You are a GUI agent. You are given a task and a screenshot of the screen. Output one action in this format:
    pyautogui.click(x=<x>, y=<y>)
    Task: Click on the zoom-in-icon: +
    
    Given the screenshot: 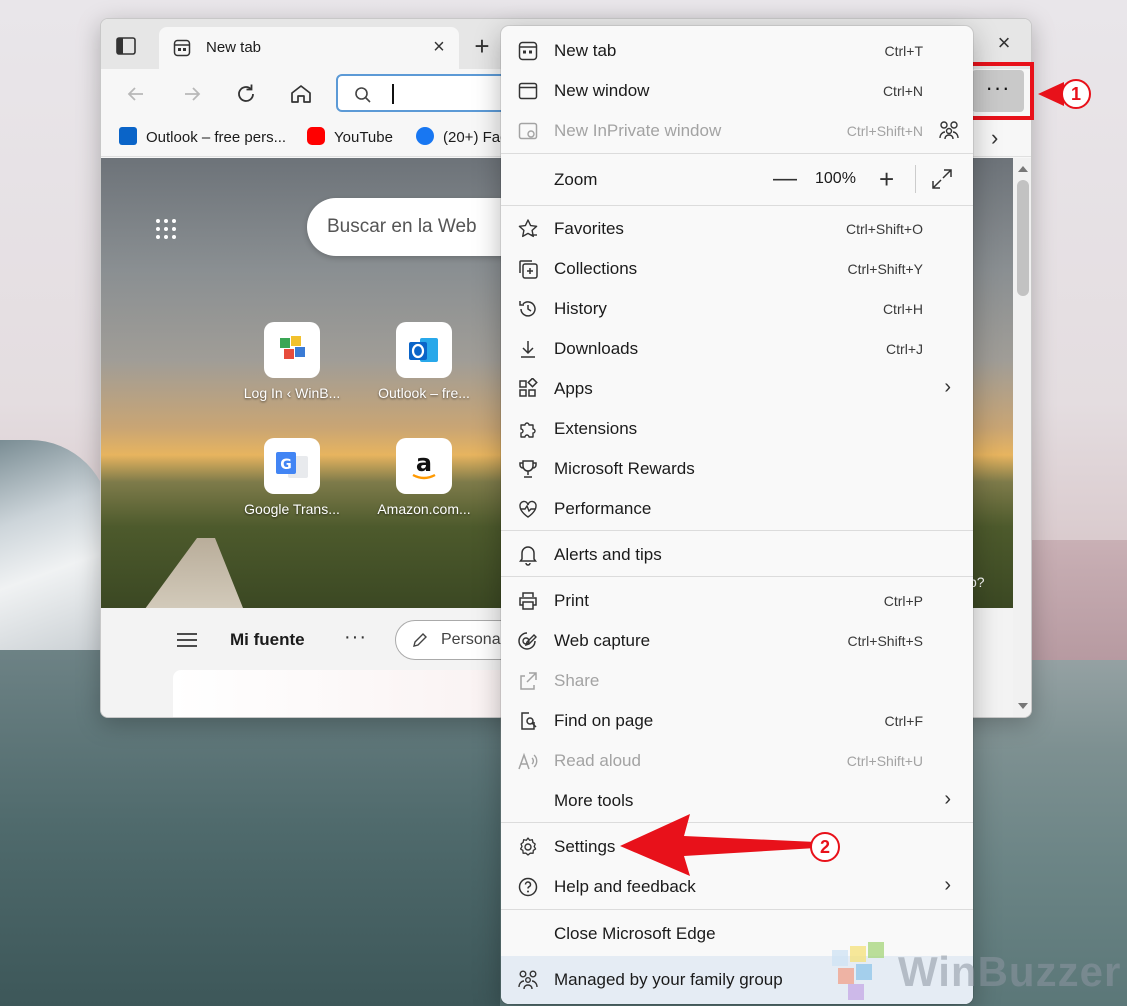 What is the action you would take?
    pyautogui.click(x=886, y=179)
    